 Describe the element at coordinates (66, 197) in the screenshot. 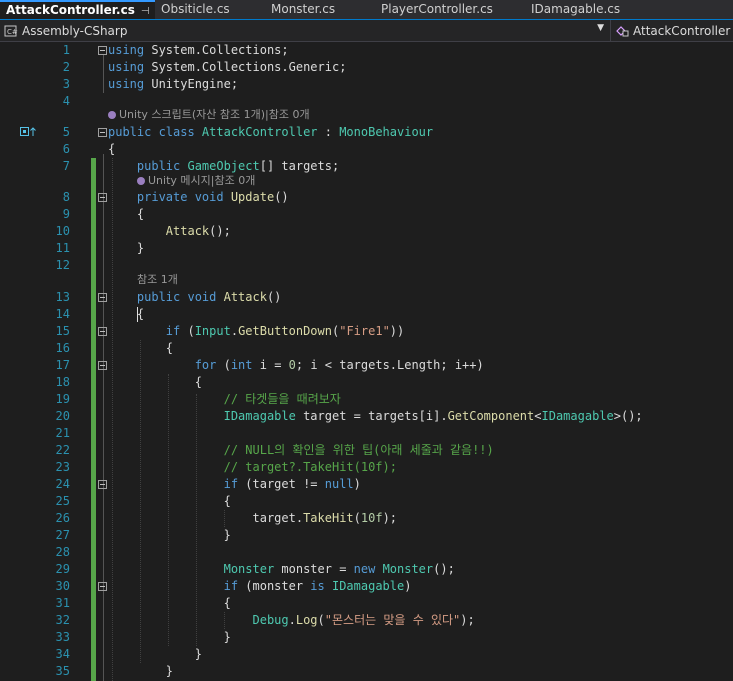

I see `line-number: 8` at that location.